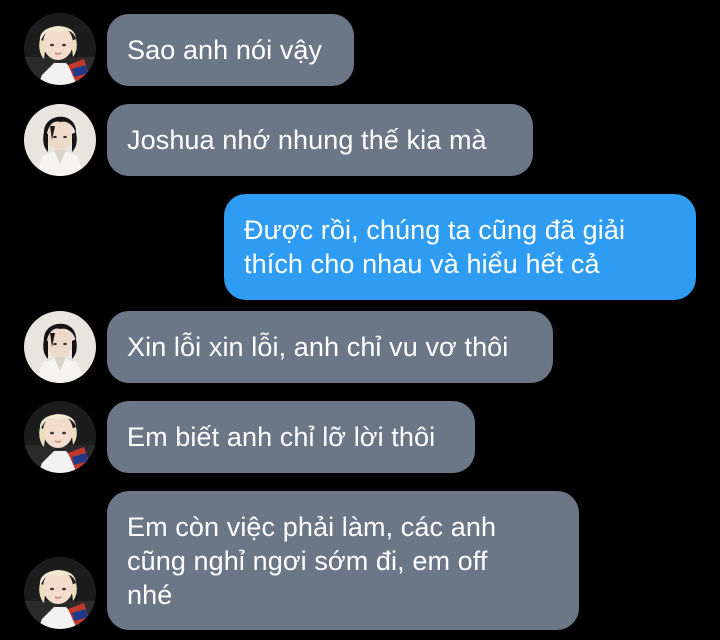 This screenshot has width=720, height=640. Describe the element at coordinates (320, 140) in the screenshot. I see `message-bubble: Joshua nhớ nhung thế kia mà` at that location.